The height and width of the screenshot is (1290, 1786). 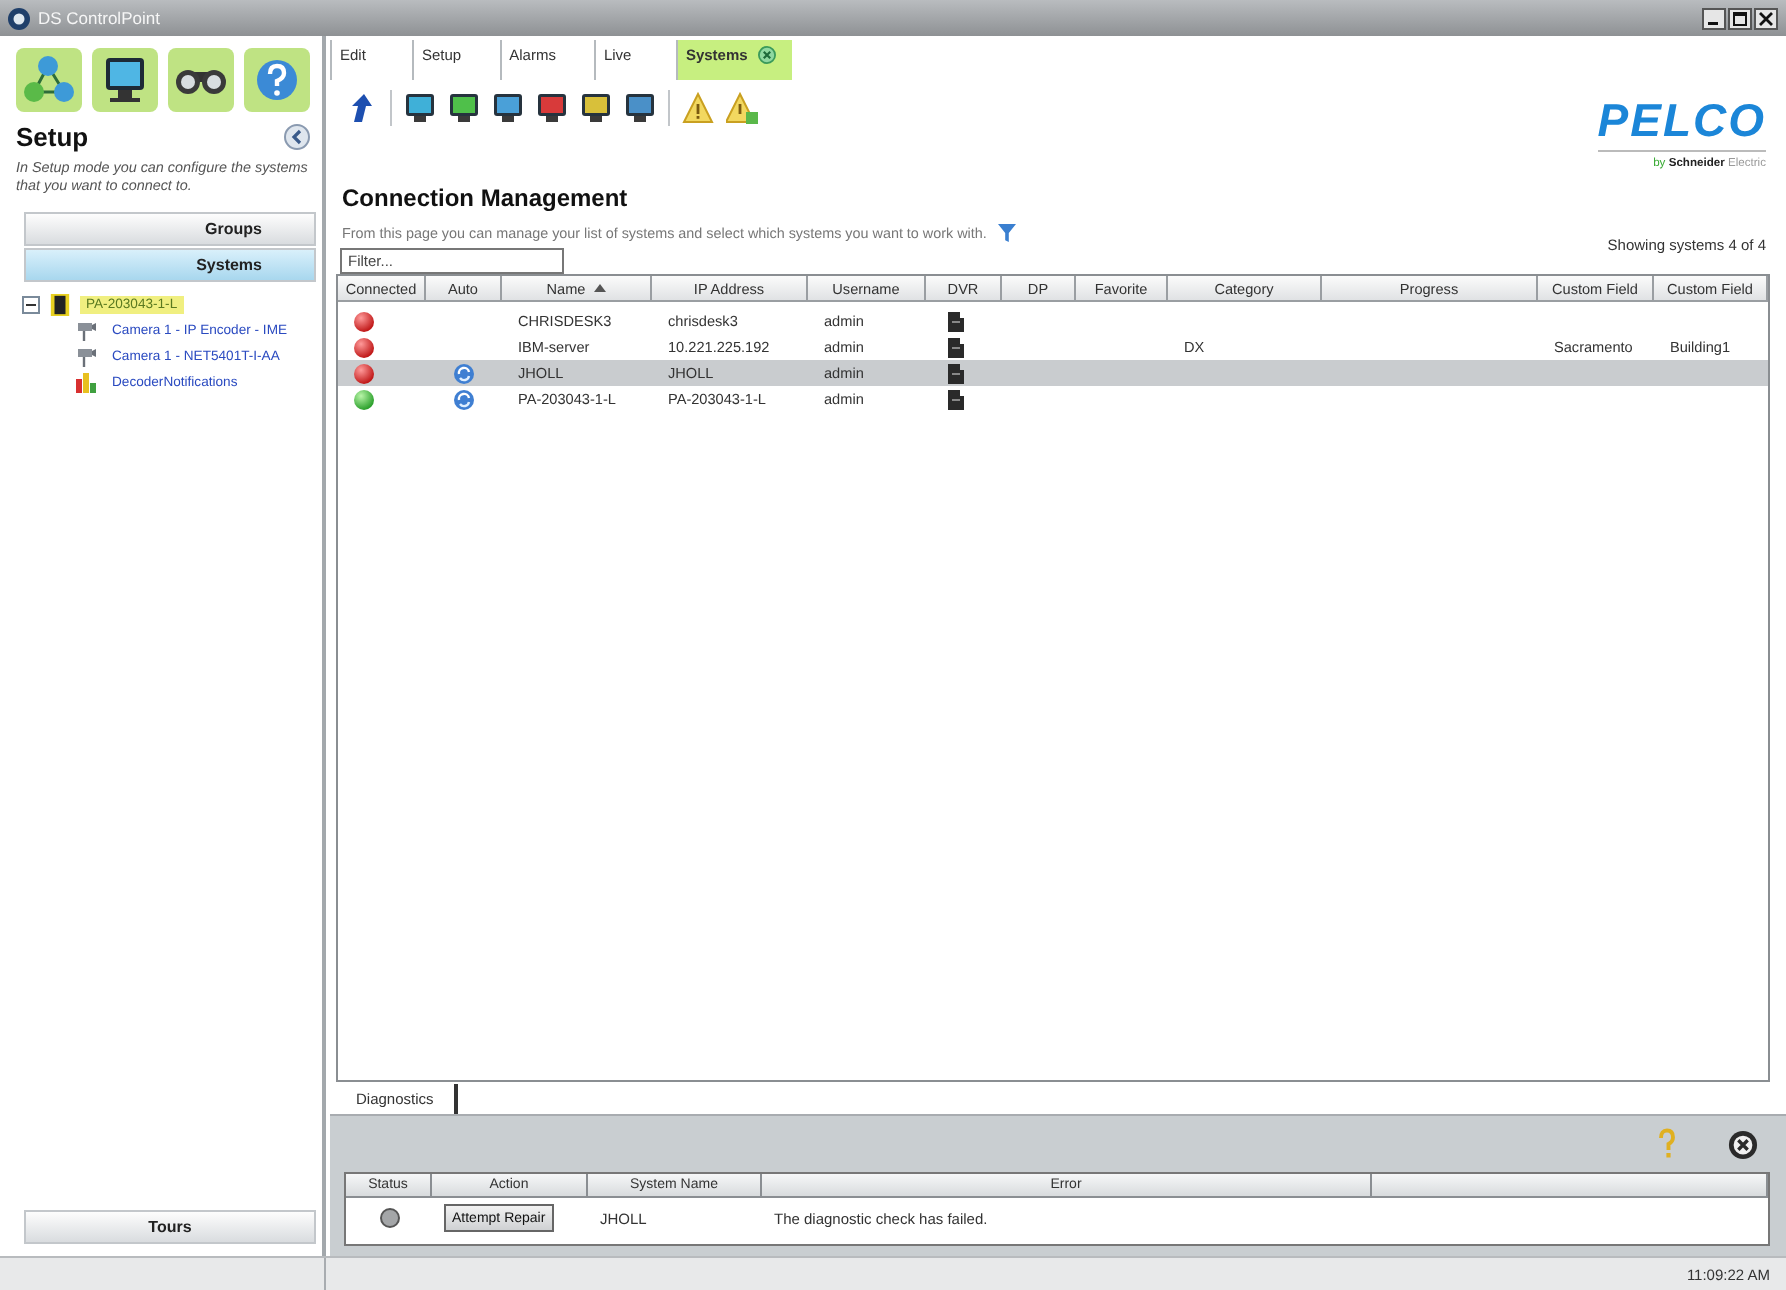 I want to click on sidebar-title: Setup, so click(x=52, y=137).